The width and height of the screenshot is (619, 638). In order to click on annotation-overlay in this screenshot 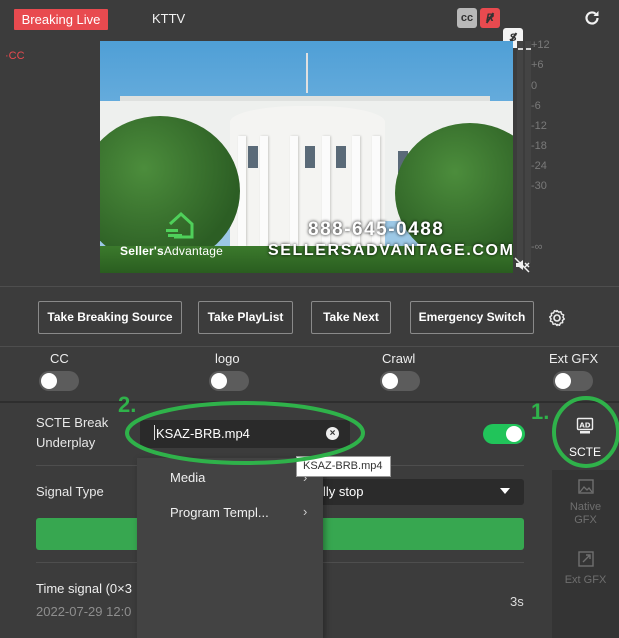, I will do `click(372, 432)`.